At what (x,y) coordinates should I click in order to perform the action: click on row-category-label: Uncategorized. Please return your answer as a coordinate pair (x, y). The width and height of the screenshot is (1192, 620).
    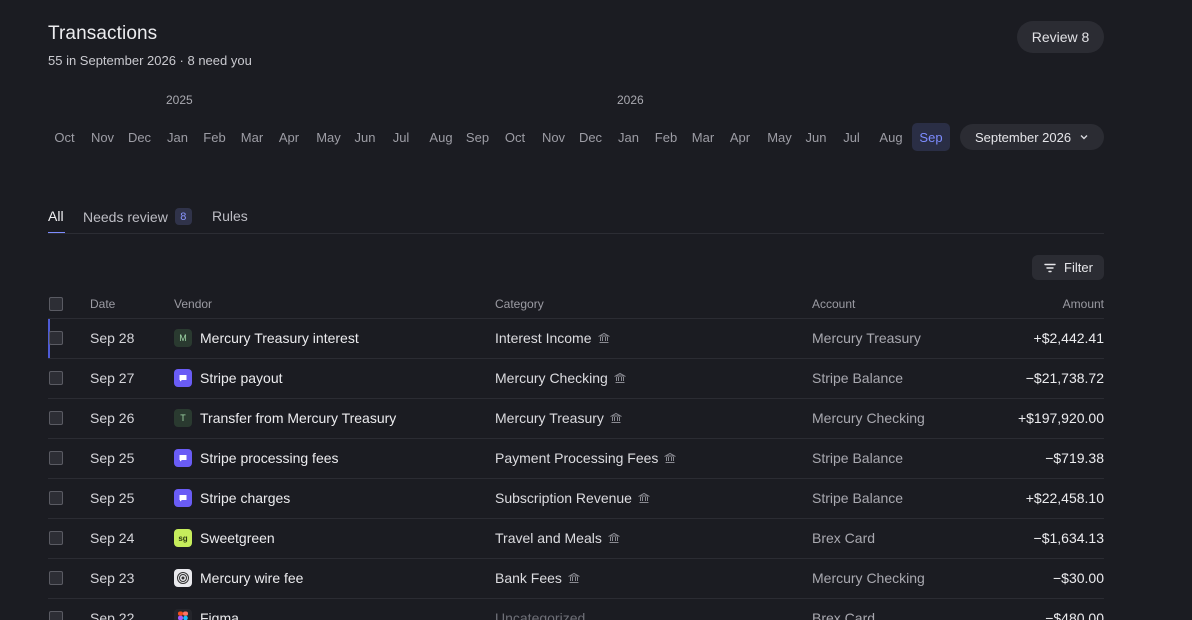
    Looking at the image, I should click on (540, 615).